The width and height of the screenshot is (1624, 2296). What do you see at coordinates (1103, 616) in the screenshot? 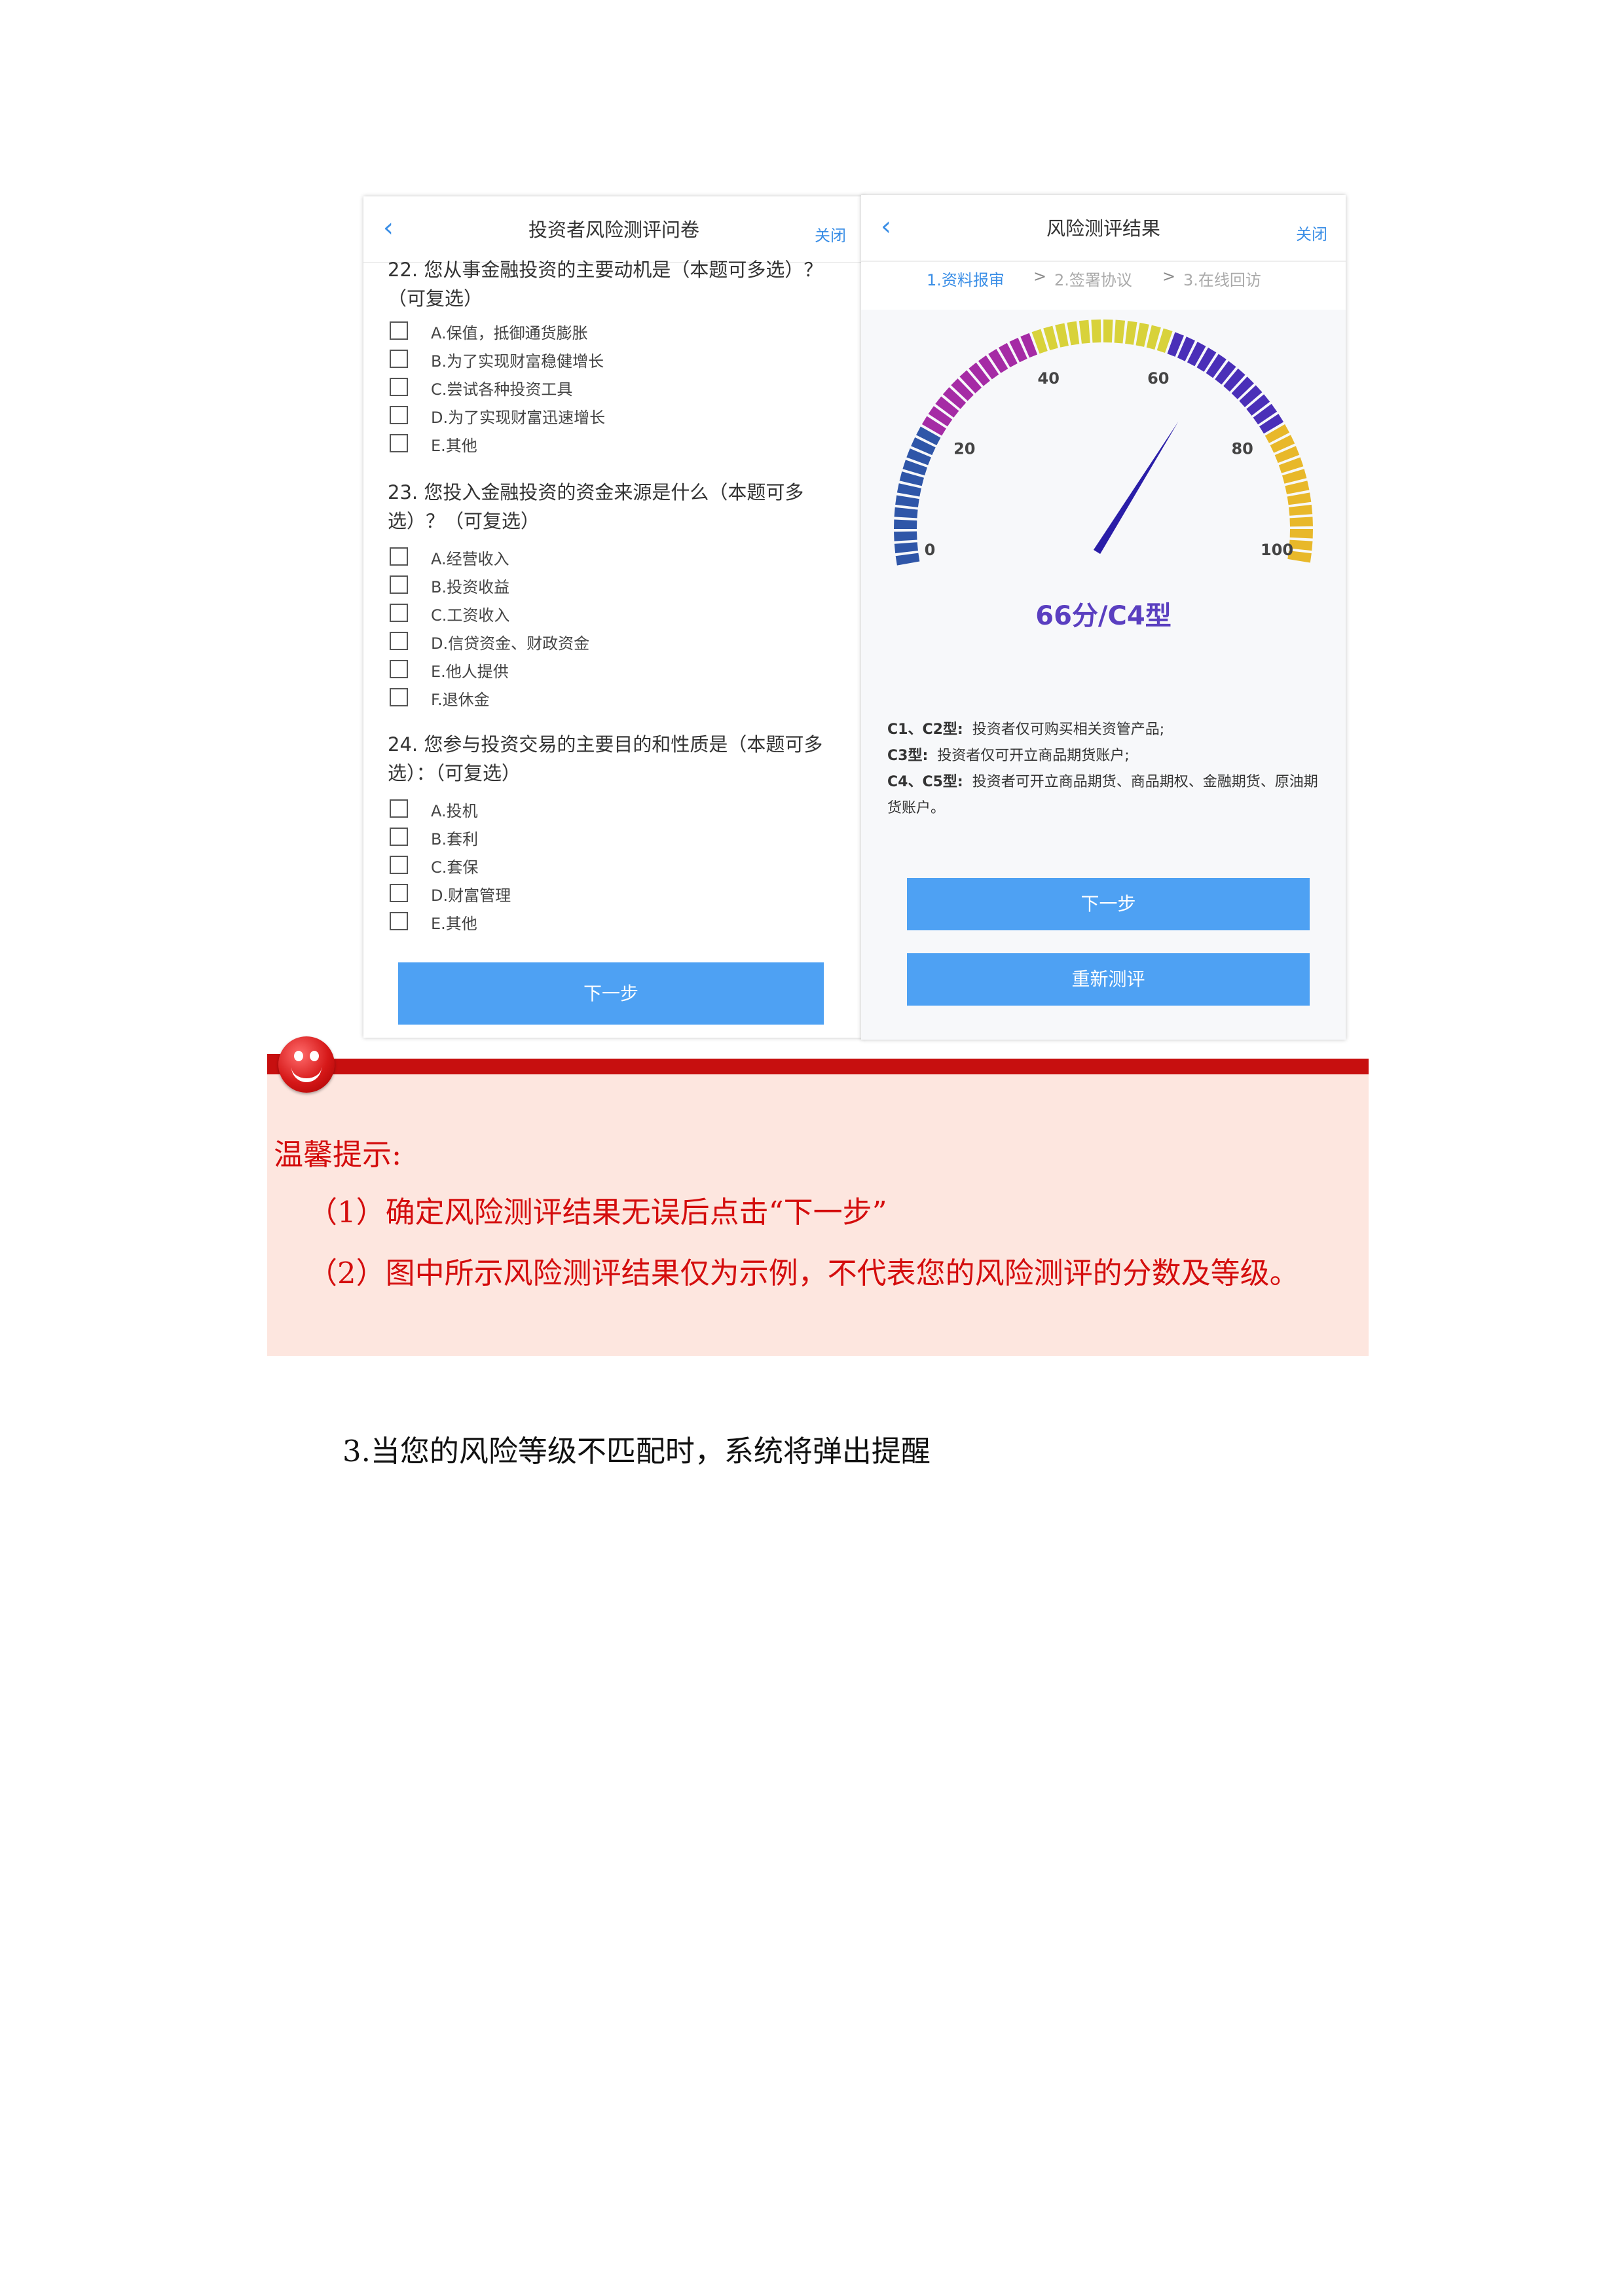
I see `score-result: 66分/C4型` at bounding box center [1103, 616].